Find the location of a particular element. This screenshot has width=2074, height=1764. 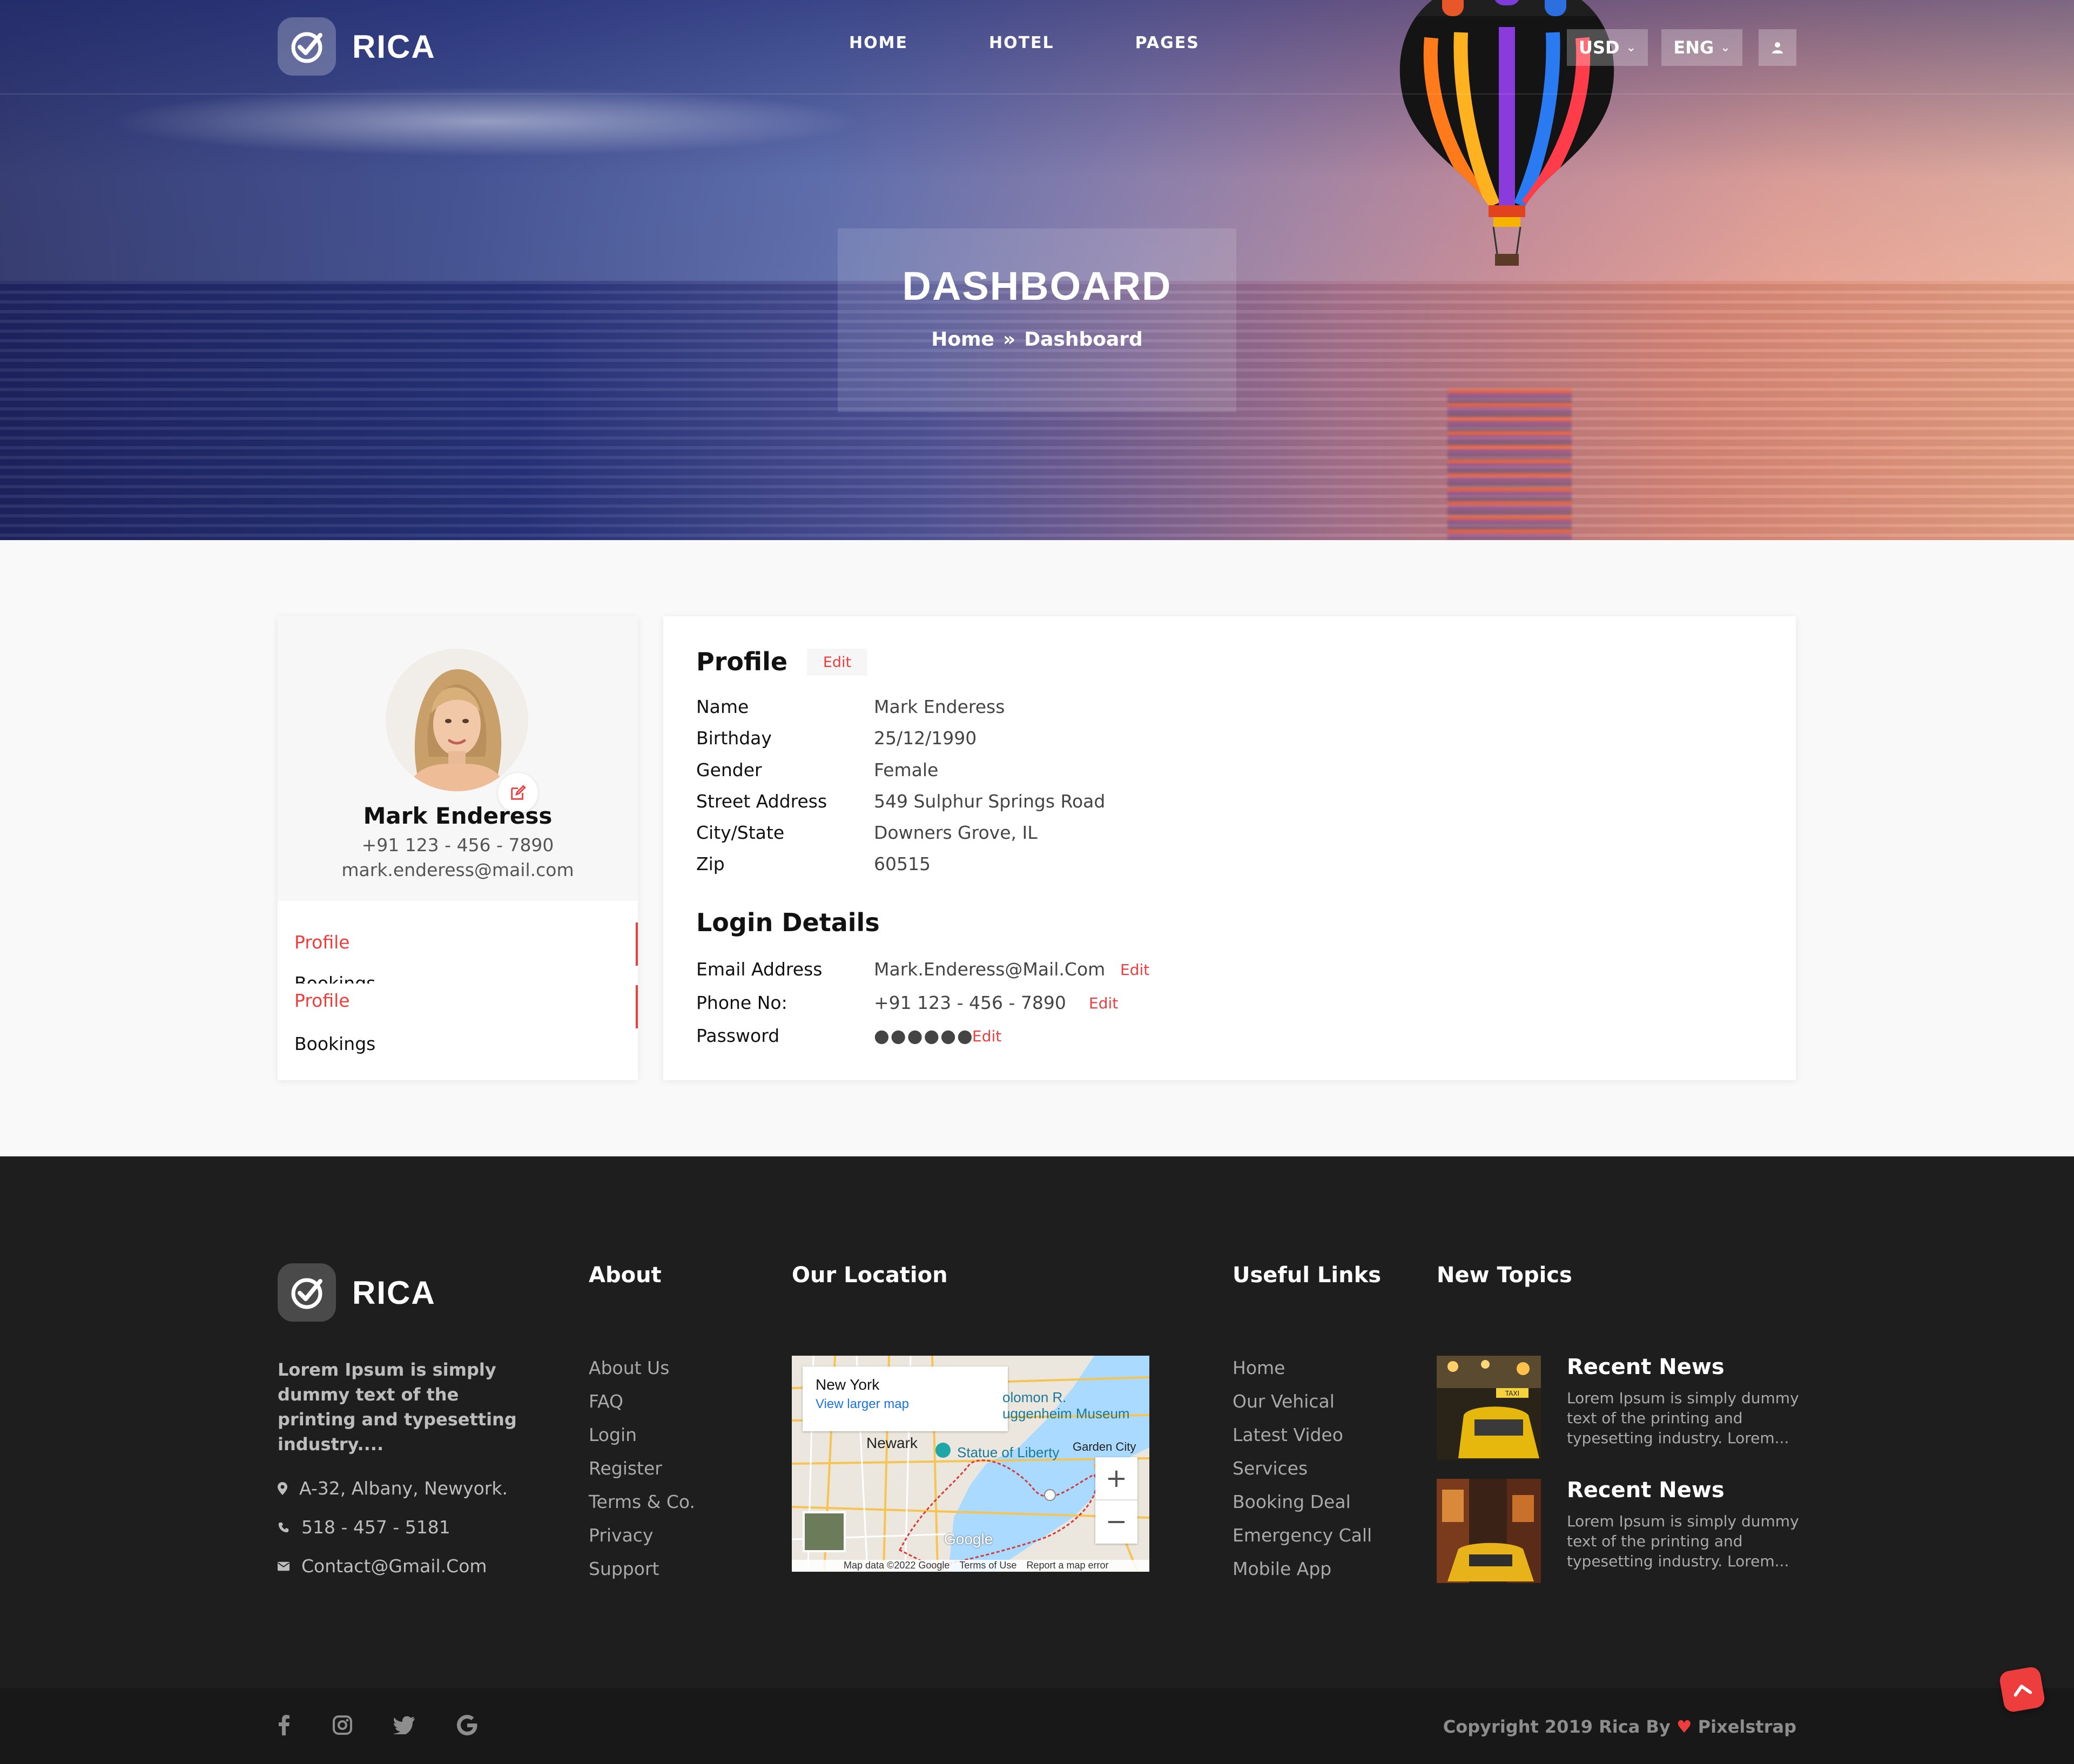

language-value: ENG is located at coordinates (1694, 47).